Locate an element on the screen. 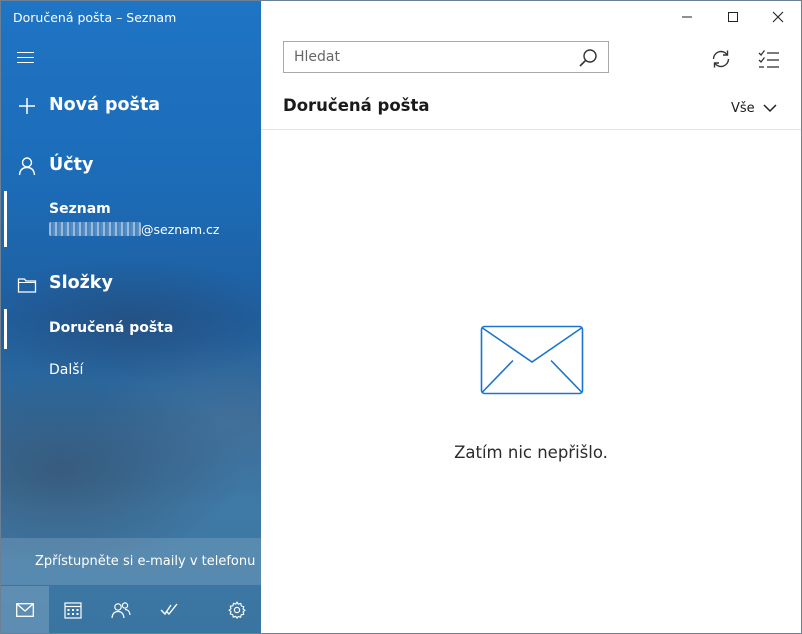 The image size is (802, 634). person-icon is located at coordinates (27, 166).